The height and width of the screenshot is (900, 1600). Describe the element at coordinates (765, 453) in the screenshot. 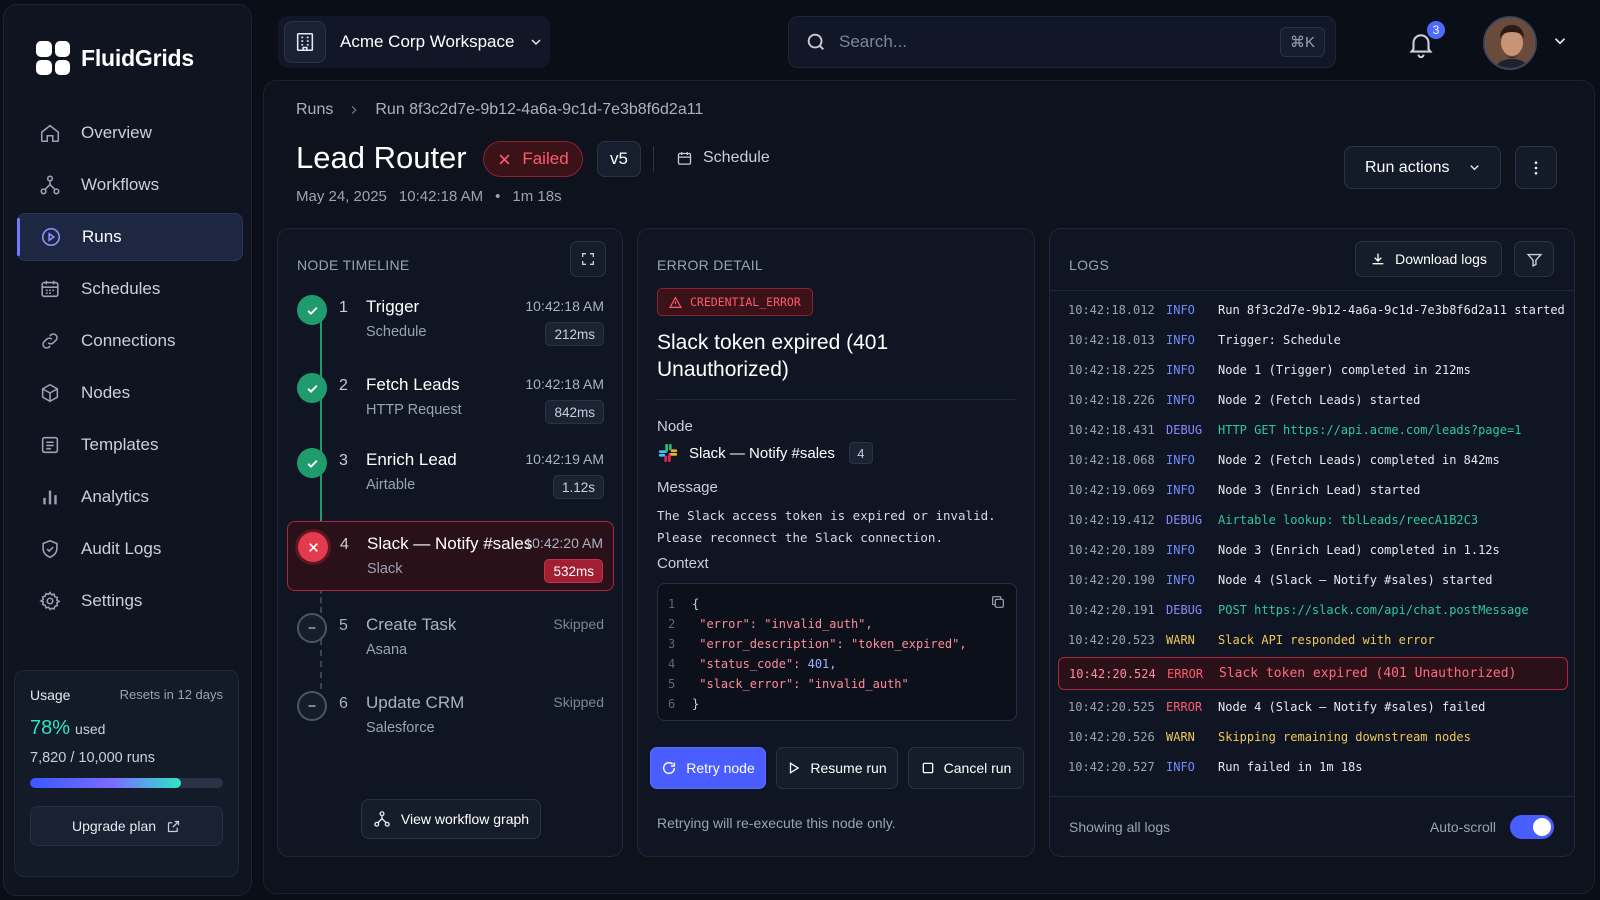

I see `error-node: Slack — Notify #sales 4` at that location.